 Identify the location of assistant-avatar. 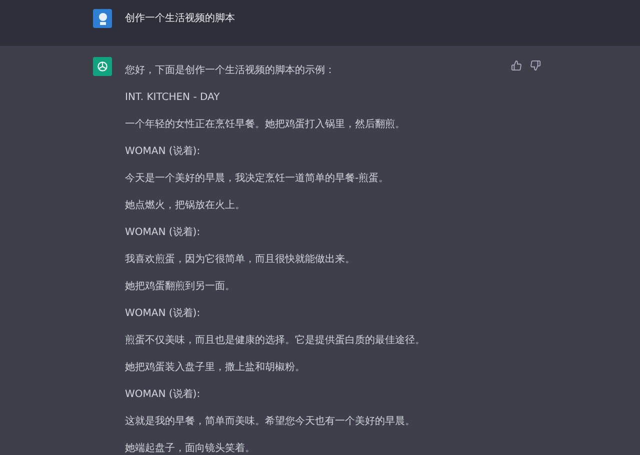
(102, 66).